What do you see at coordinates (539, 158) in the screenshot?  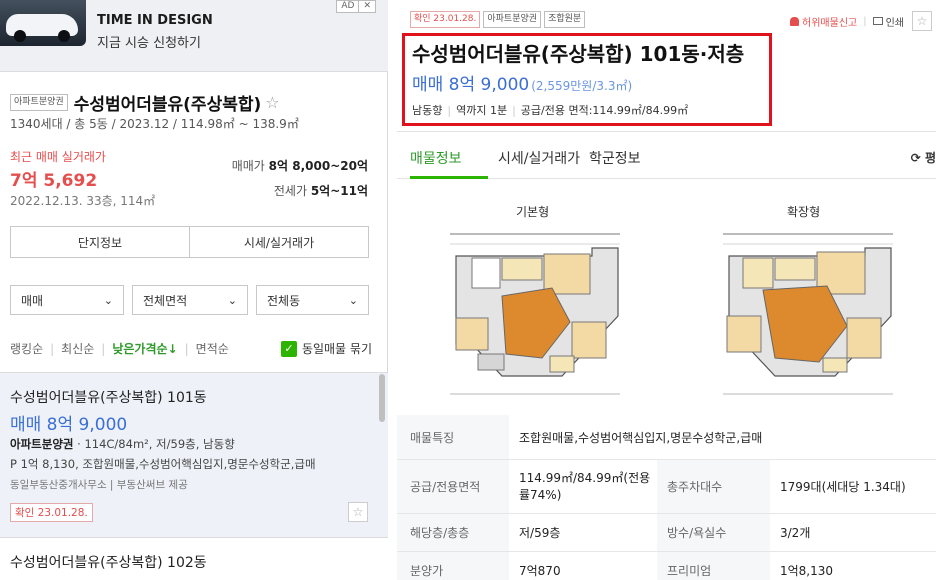 I see `tab-market-price: 시세/실거래가` at bounding box center [539, 158].